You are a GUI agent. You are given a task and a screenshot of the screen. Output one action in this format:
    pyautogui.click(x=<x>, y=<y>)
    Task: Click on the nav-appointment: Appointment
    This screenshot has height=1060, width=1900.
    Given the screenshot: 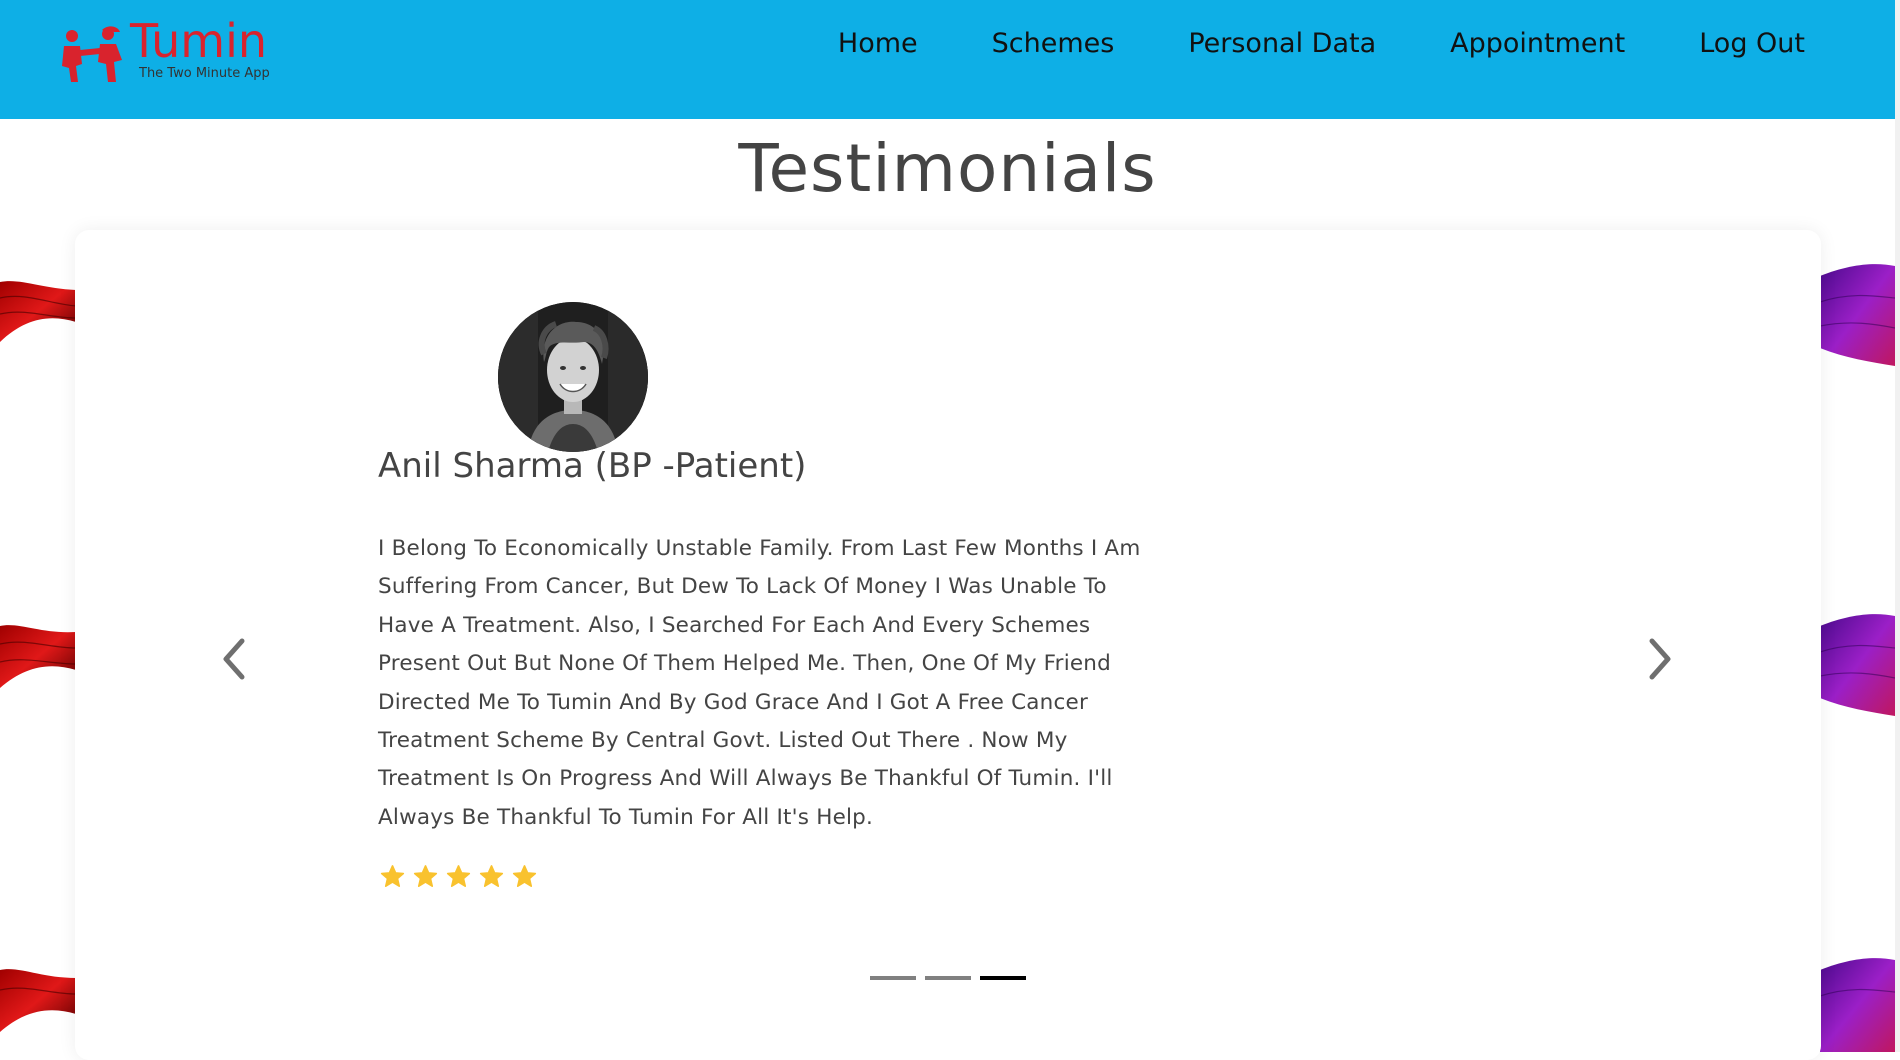 What is the action you would take?
    pyautogui.click(x=1537, y=43)
    